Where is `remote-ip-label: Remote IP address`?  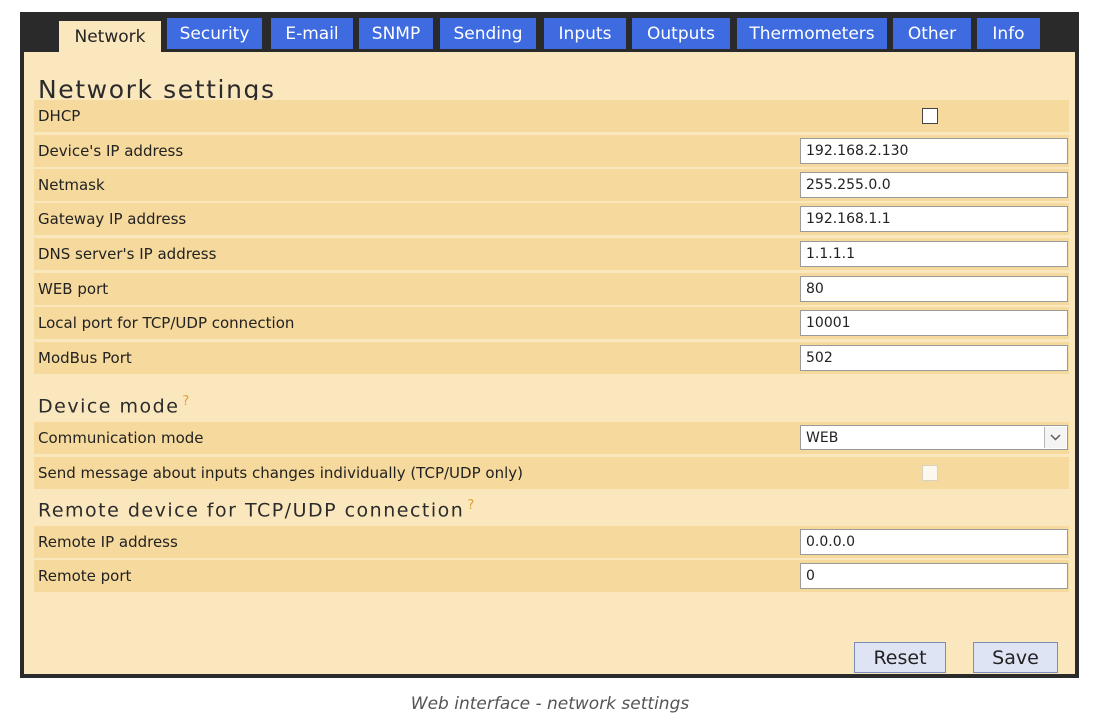
remote-ip-label: Remote IP address is located at coordinates (108, 542).